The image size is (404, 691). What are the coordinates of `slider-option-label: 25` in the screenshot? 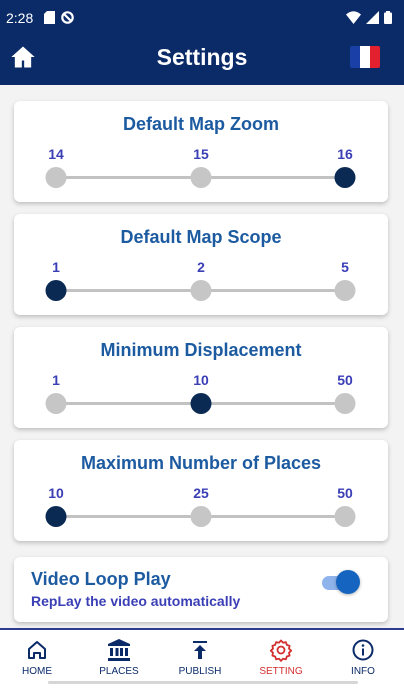 It's located at (201, 493).